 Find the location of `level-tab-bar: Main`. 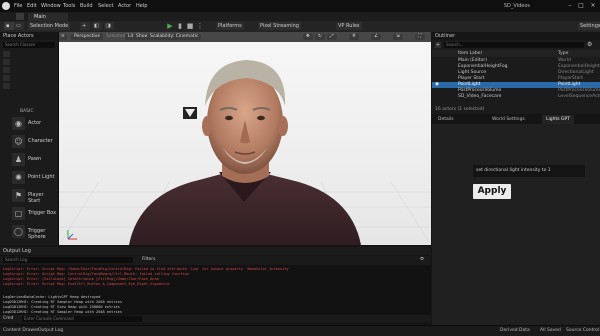

level-tab-bar: Main is located at coordinates (300, 16).